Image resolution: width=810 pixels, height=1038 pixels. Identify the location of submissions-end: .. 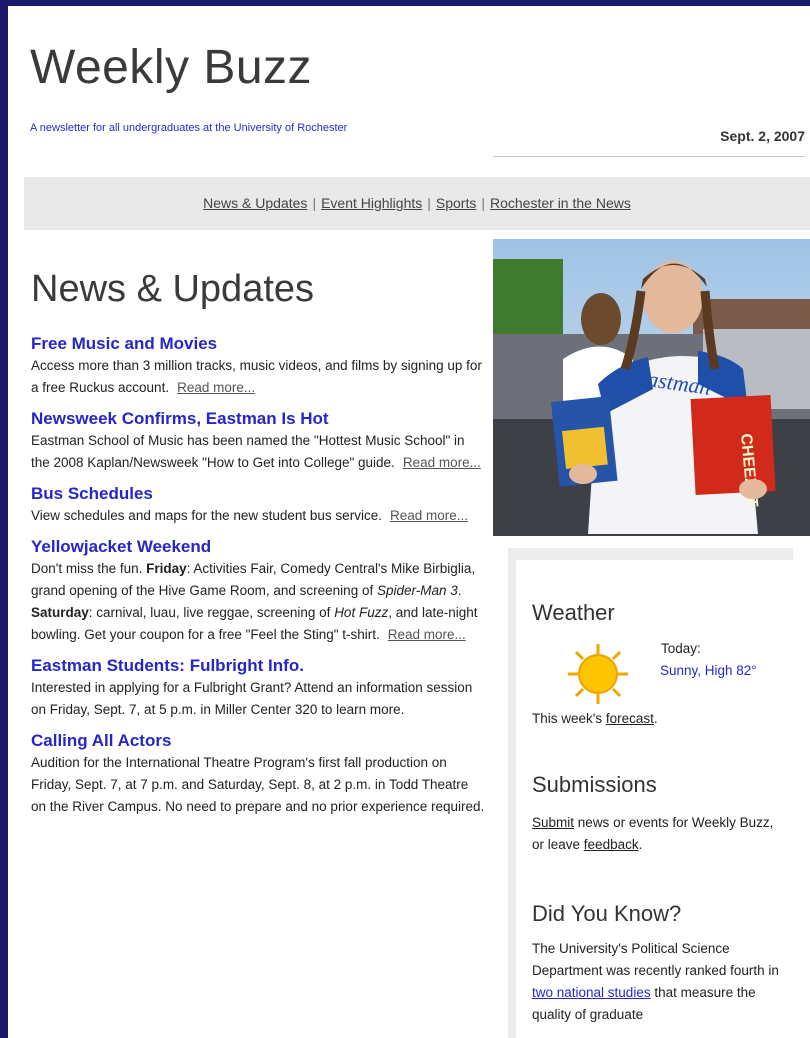
(640, 844).